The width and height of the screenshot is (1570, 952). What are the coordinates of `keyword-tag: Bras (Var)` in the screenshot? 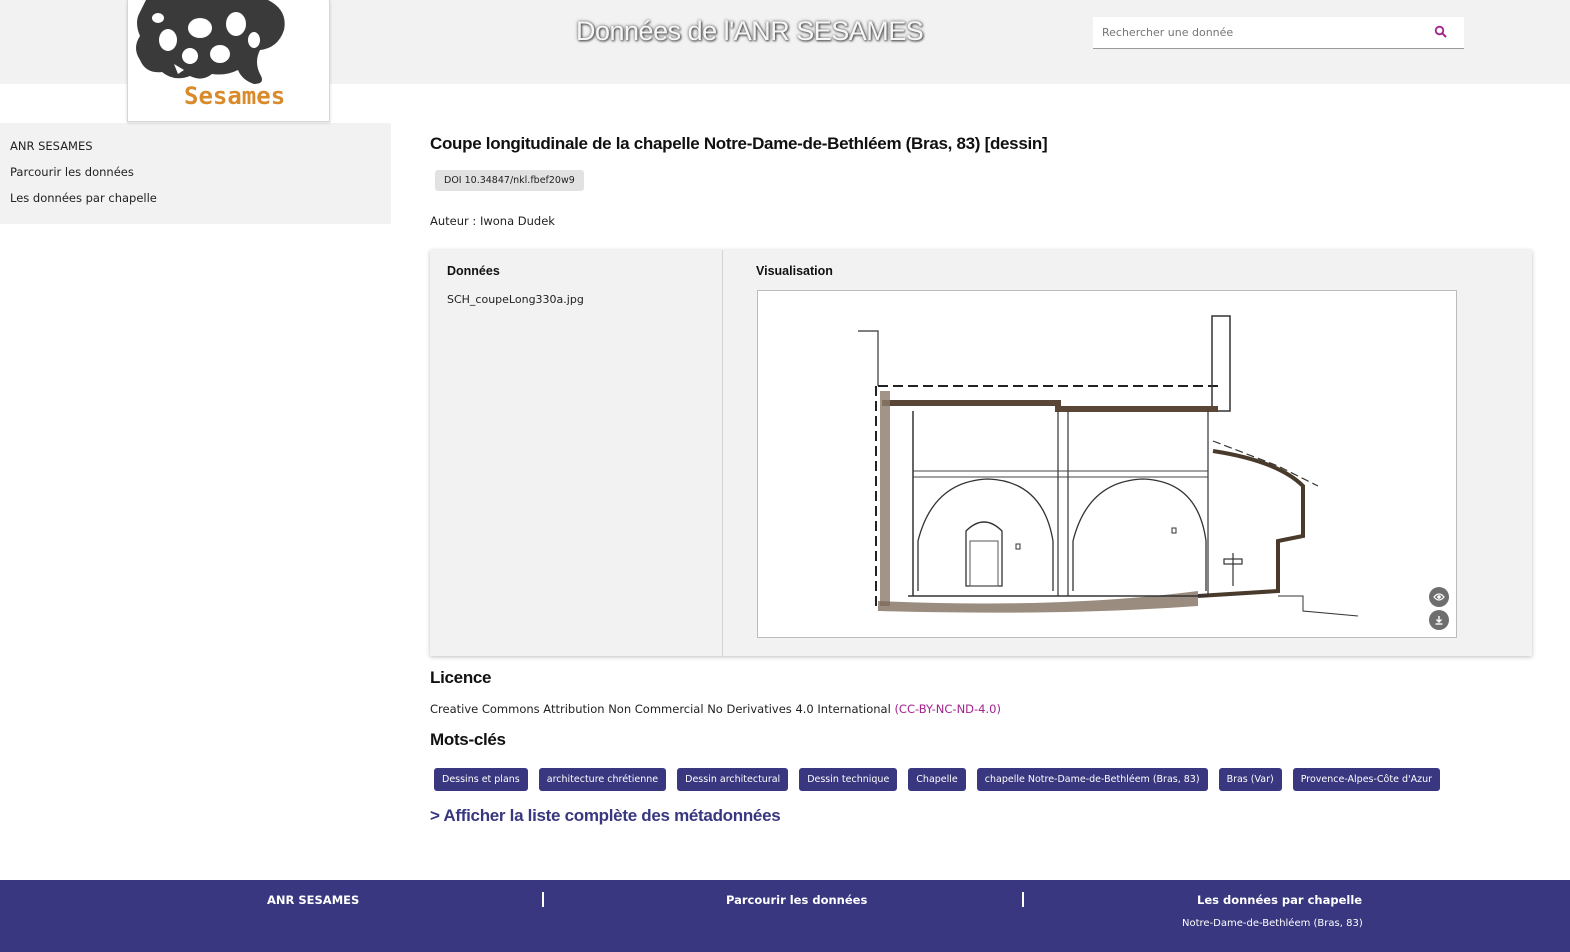 It's located at (1250, 779).